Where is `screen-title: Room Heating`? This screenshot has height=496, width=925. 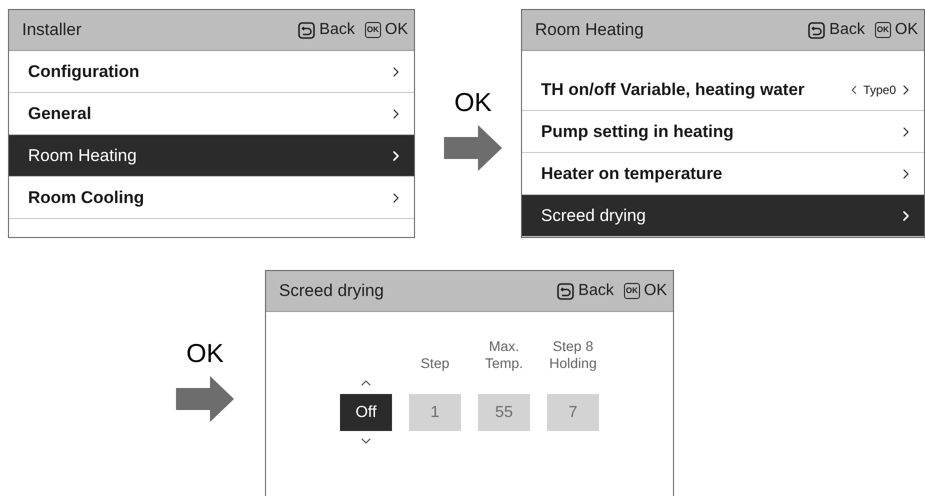 screen-title: Room Heating is located at coordinates (589, 30).